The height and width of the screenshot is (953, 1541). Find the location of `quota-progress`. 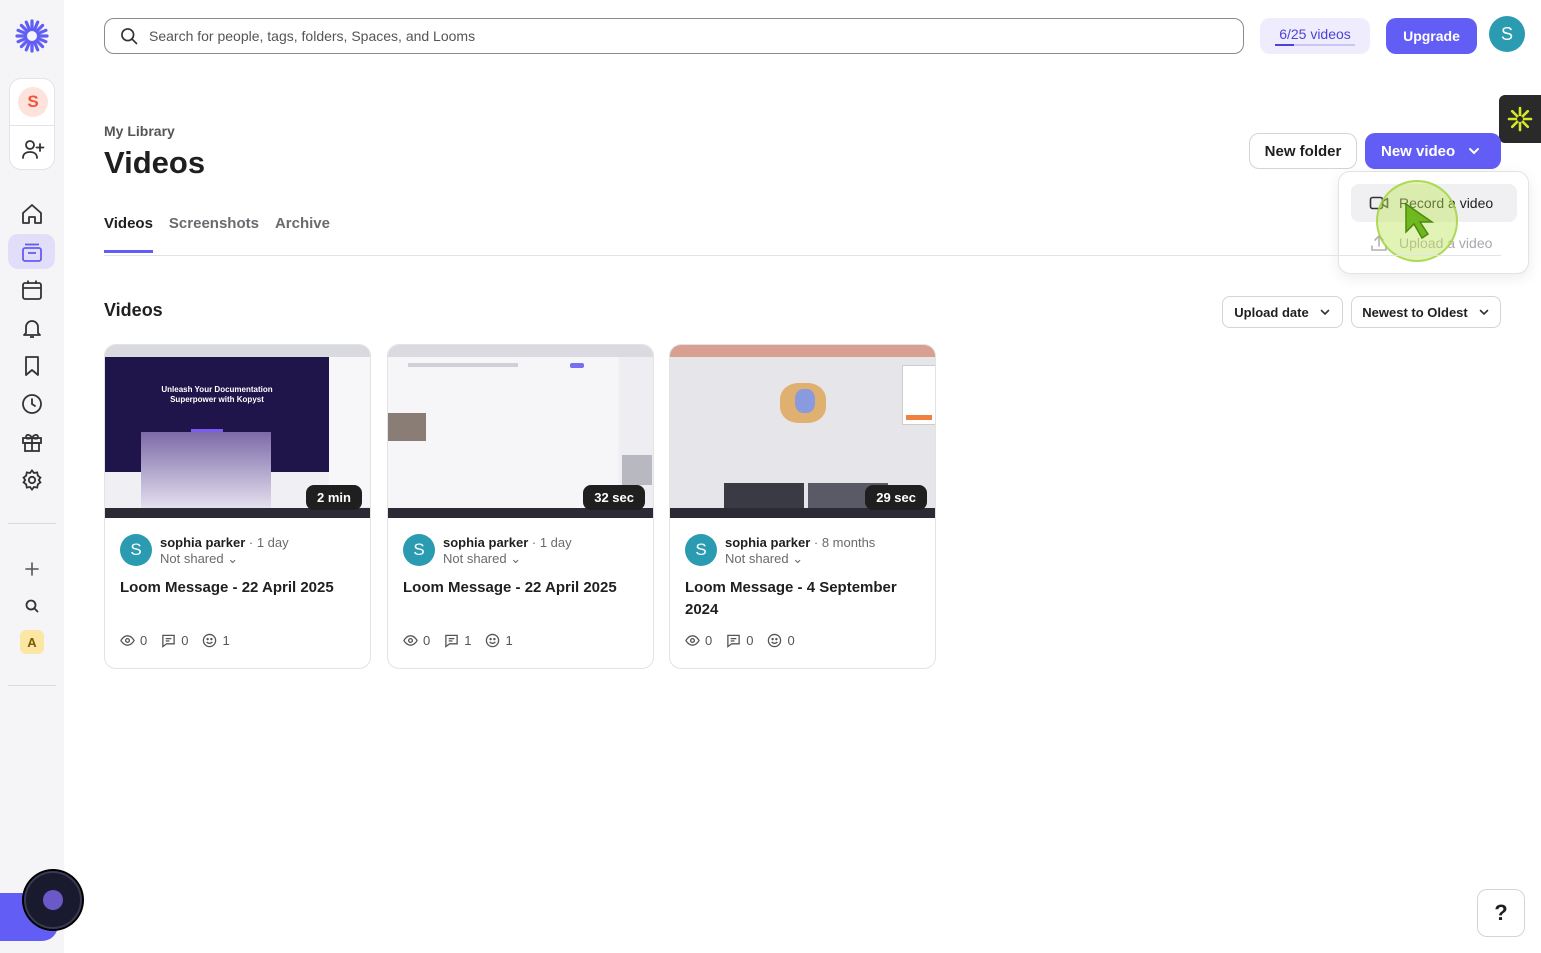

quota-progress is located at coordinates (1315, 45).